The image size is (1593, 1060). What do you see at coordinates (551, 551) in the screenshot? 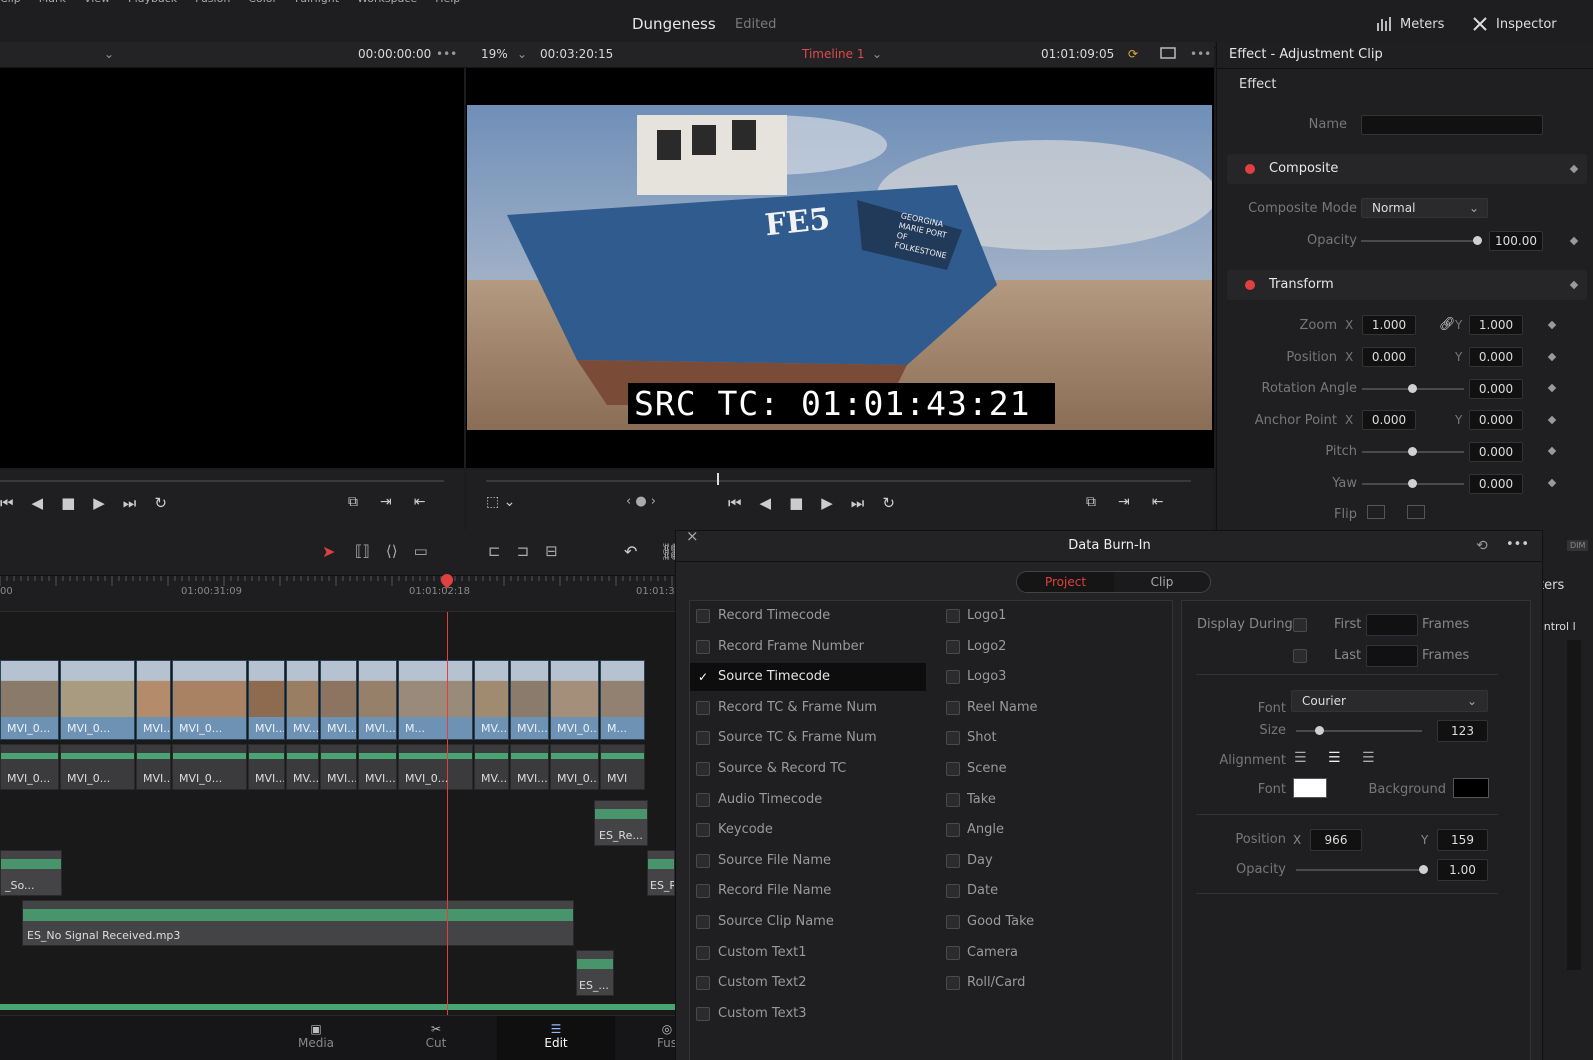
I see `replace-clip-icon: ⊟` at bounding box center [551, 551].